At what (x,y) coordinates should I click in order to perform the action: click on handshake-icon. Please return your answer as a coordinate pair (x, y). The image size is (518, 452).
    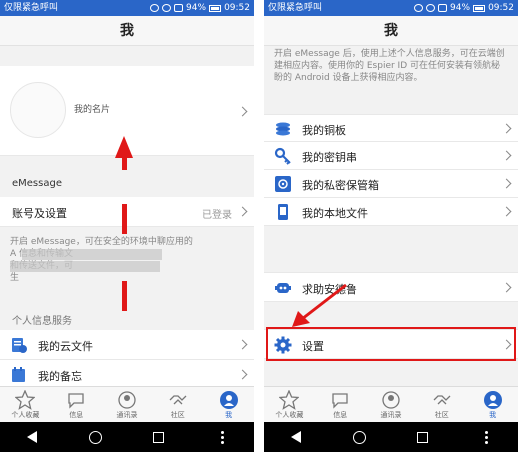
    Looking at the image, I should click on (178, 400).